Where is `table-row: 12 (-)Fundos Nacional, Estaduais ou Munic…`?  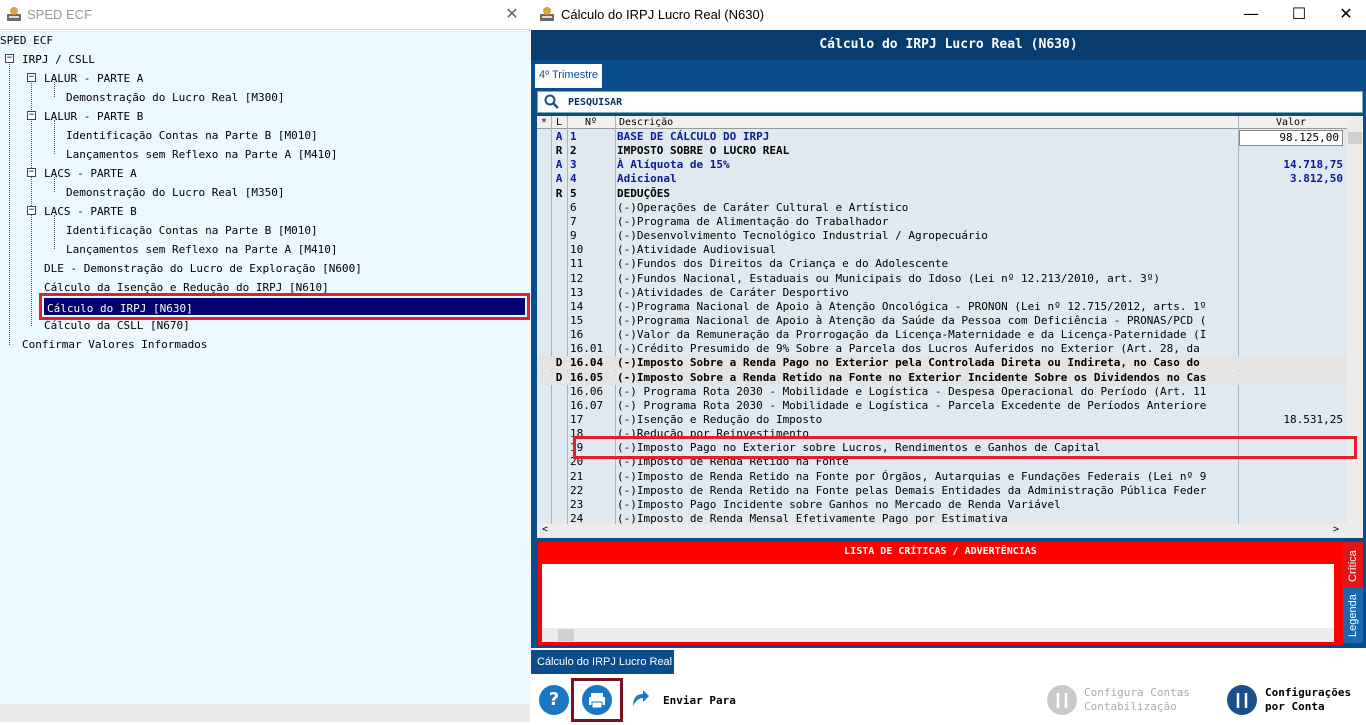 table-row: 12 (-)Fundos Nacional, Estaduais ou Munic… is located at coordinates (942, 279).